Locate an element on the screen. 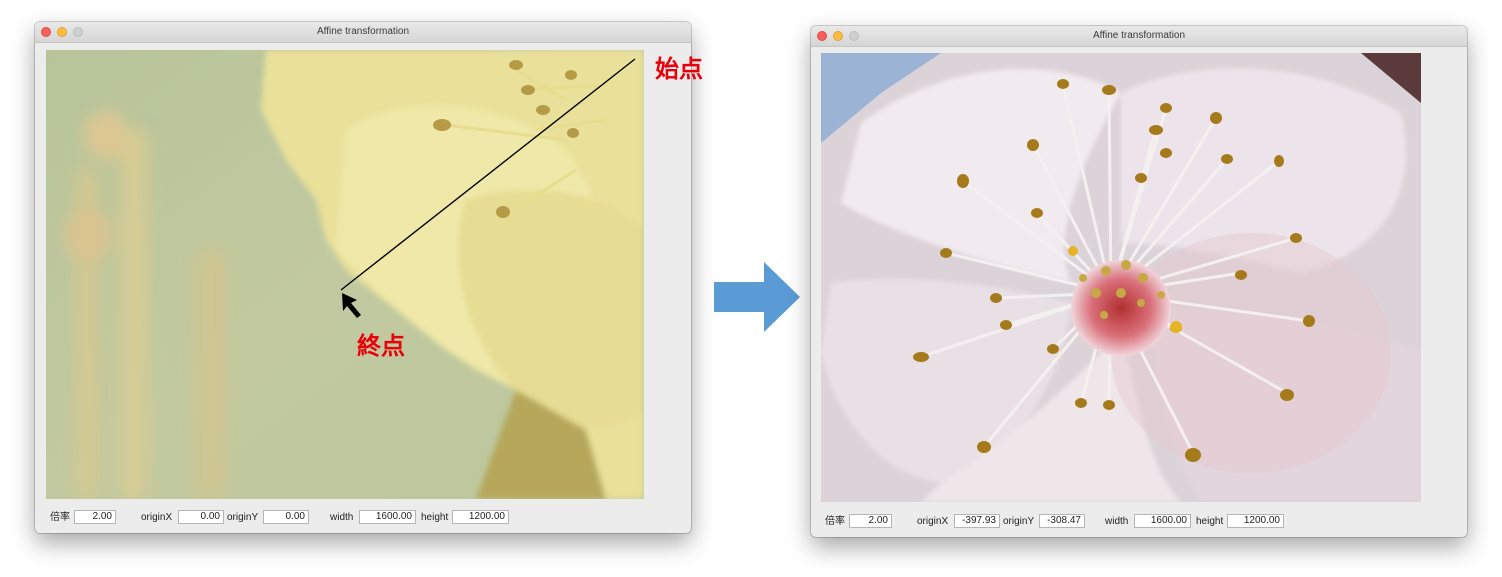 This screenshot has width=1502, height=577. origin-x-field: 0.00 is located at coordinates (201, 517).